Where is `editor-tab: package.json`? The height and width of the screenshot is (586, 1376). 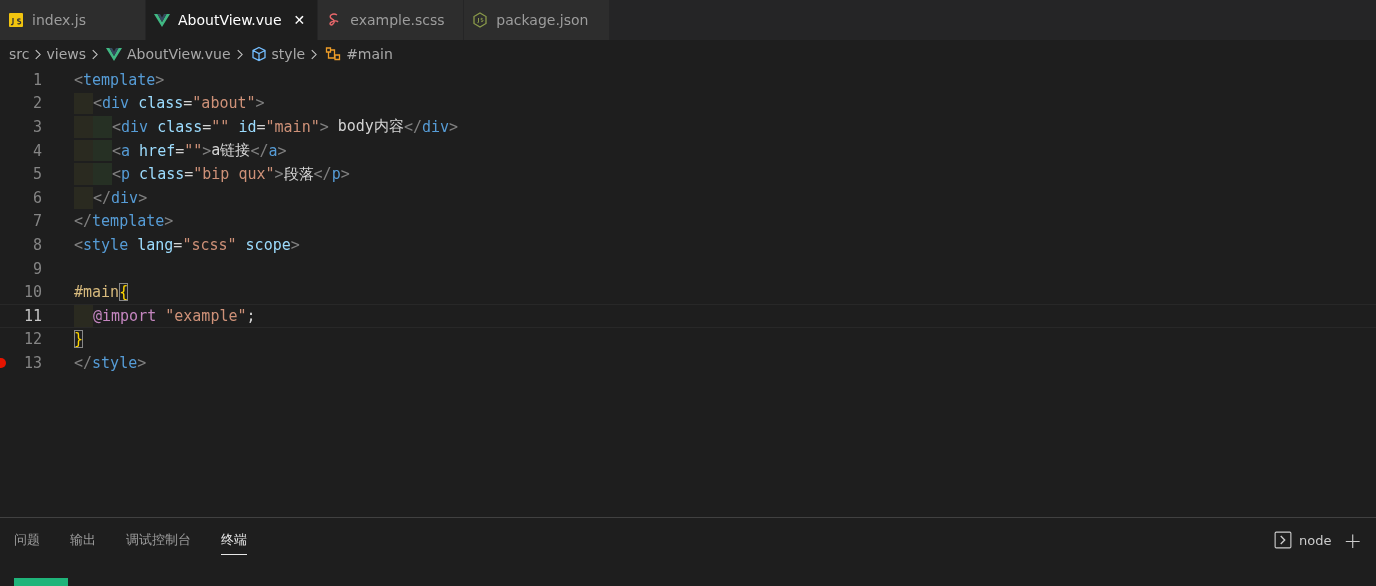
editor-tab: package.json is located at coordinates (537, 20).